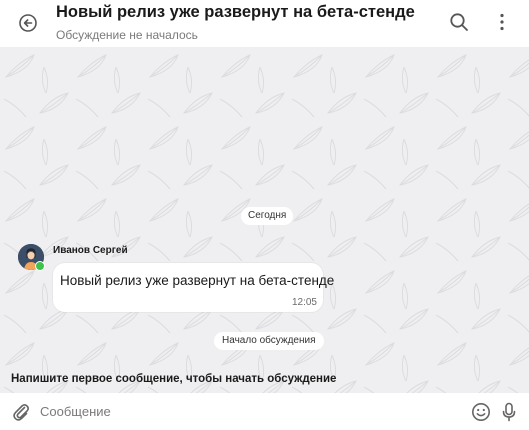 Image resolution: width=529 pixels, height=430 pixels. I want to click on online-indicator, so click(40, 266).